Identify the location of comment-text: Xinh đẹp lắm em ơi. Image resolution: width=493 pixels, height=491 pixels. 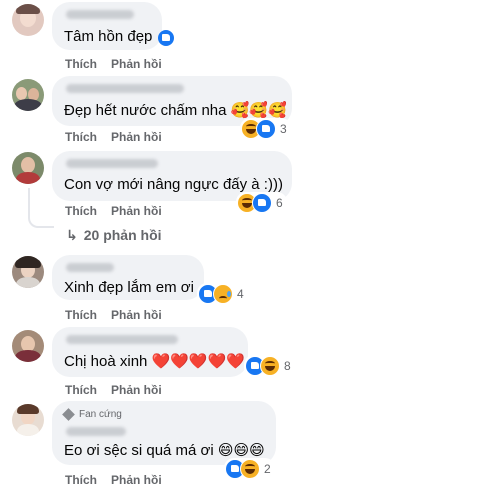
(129, 287).